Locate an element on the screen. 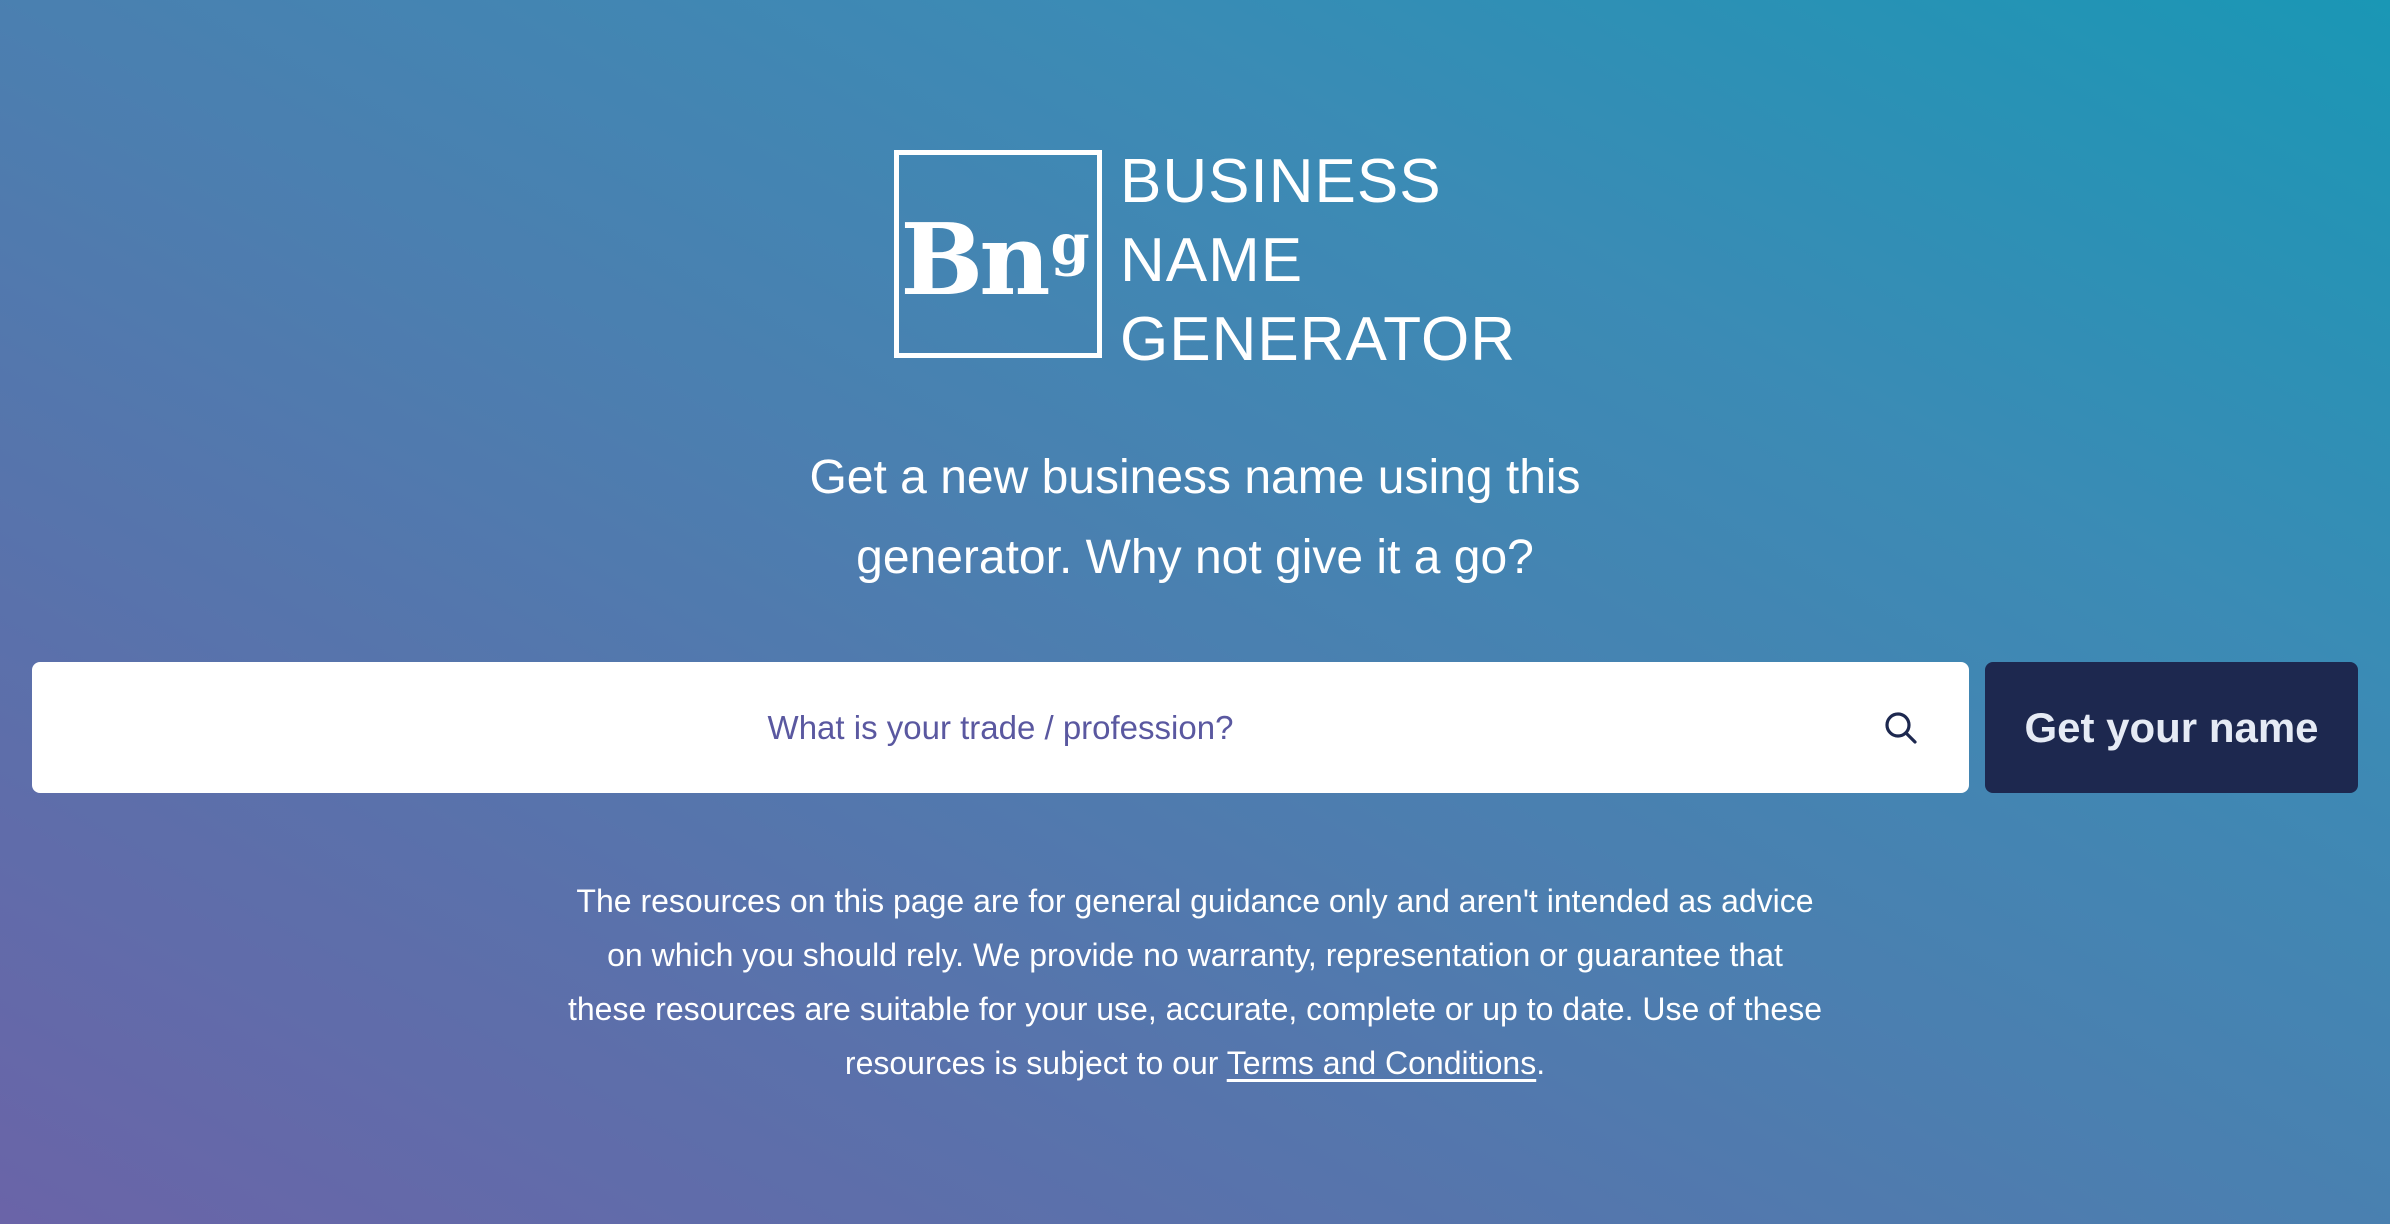  logo-text-line-1: BUSINESS is located at coordinates (1281, 181).